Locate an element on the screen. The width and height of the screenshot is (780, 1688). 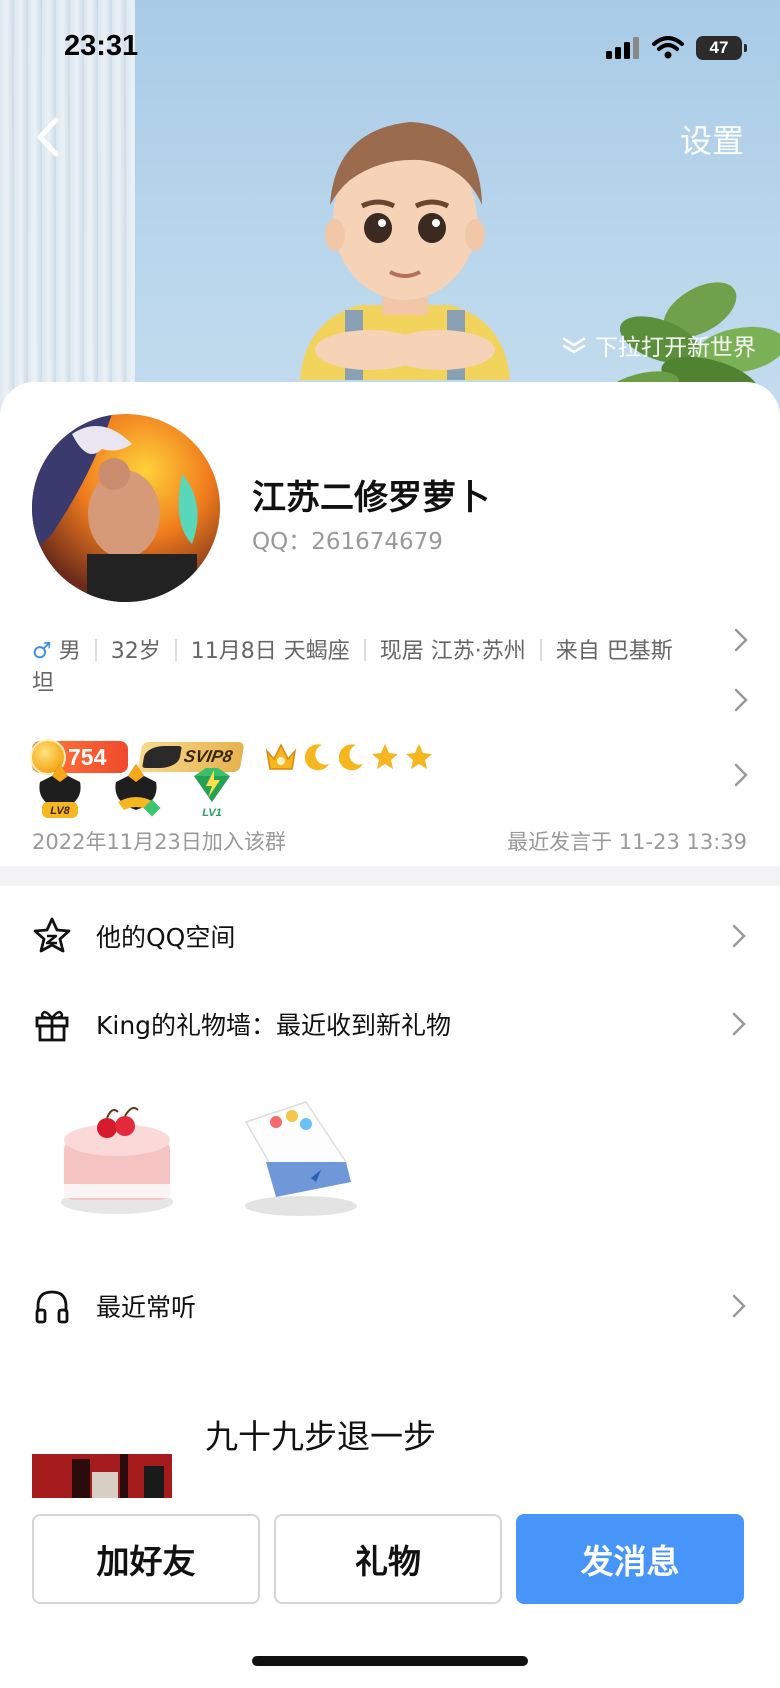
crown-icon is located at coordinates (281, 756).